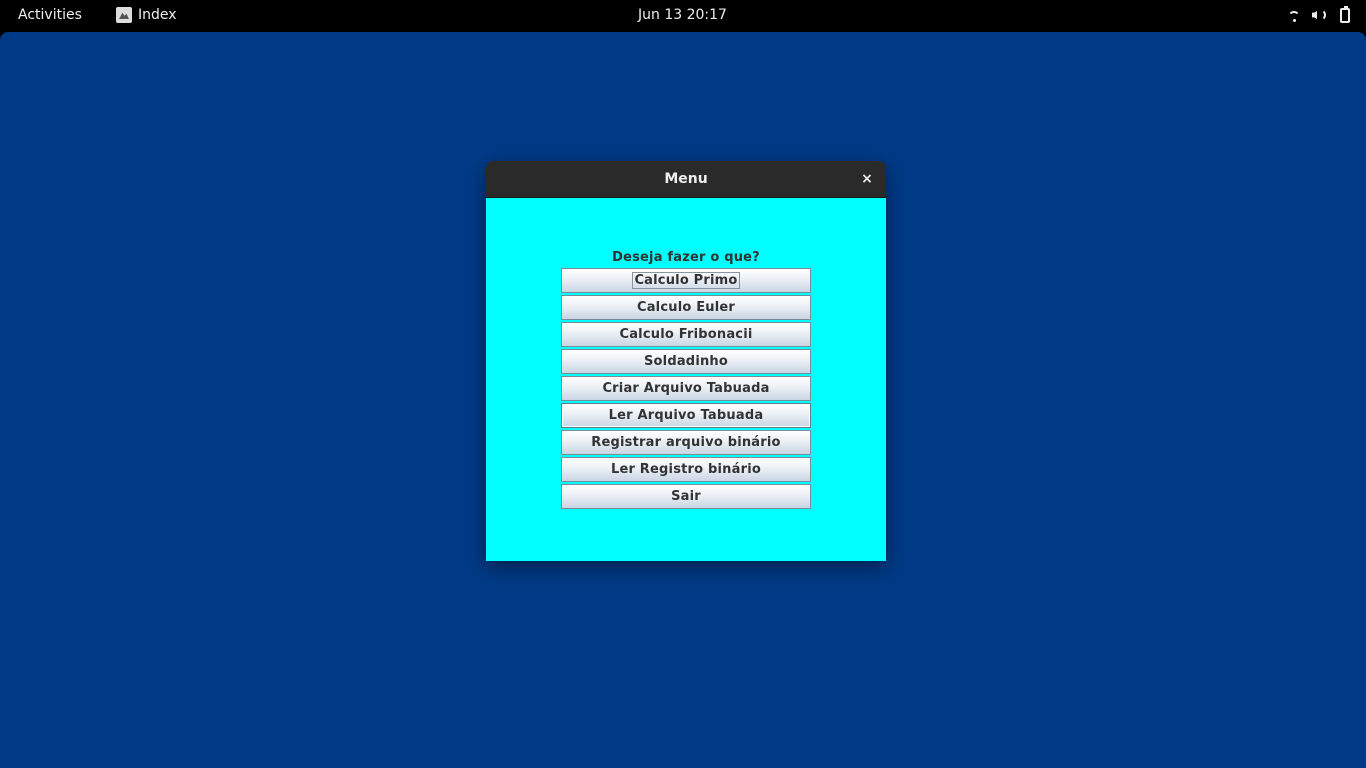 This screenshot has width=1366, height=768. Describe the element at coordinates (686, 496) in the screenshot. I see `sair-button: Sair` at that location.